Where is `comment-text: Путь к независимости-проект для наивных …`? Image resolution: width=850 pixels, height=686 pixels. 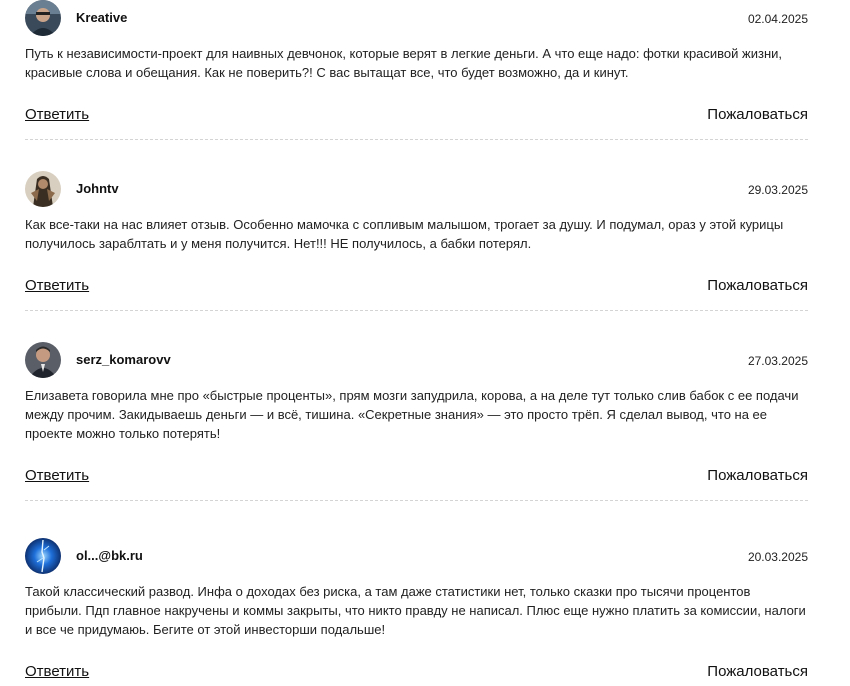 comment-text: Путь к независимости-проект для наивных … is located at coordinates (404, 63).